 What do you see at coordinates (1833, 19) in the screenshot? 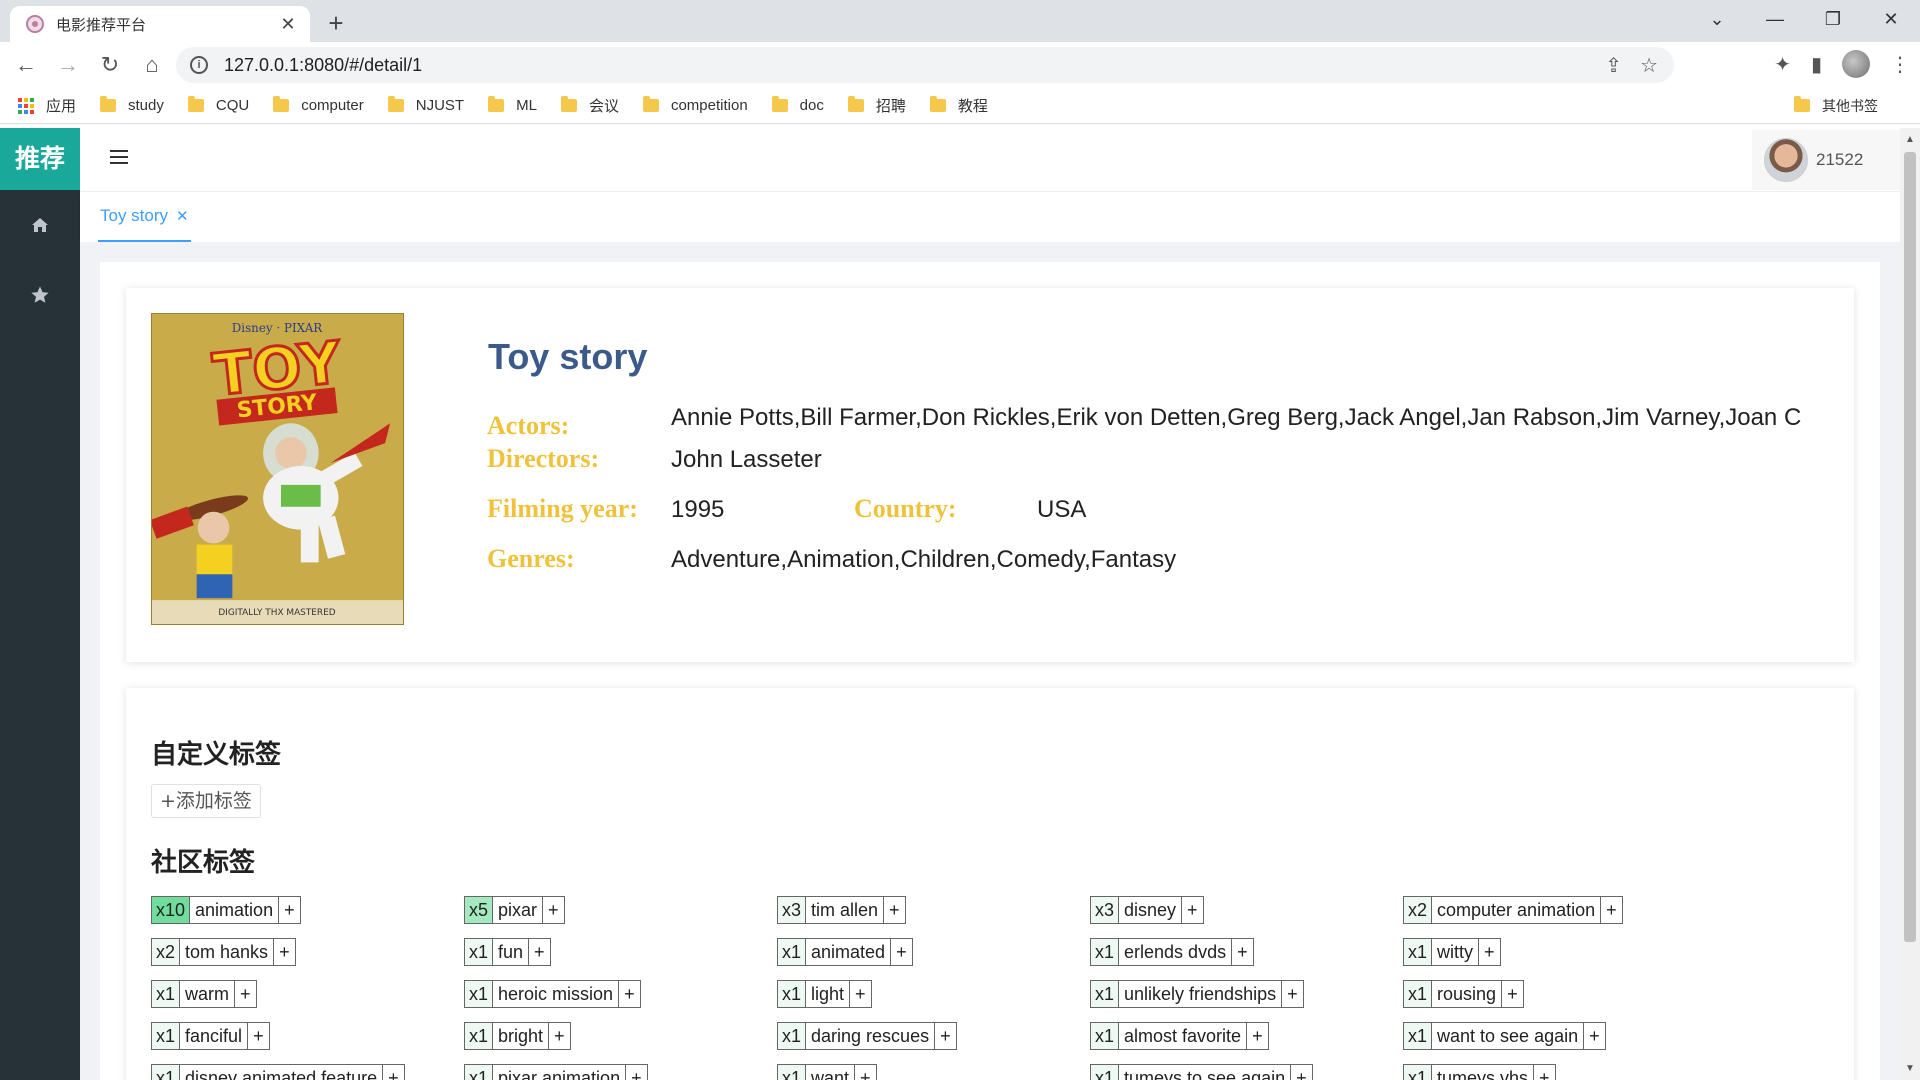
I see `restore-button: ❐` at bounding box center [1833, 19].